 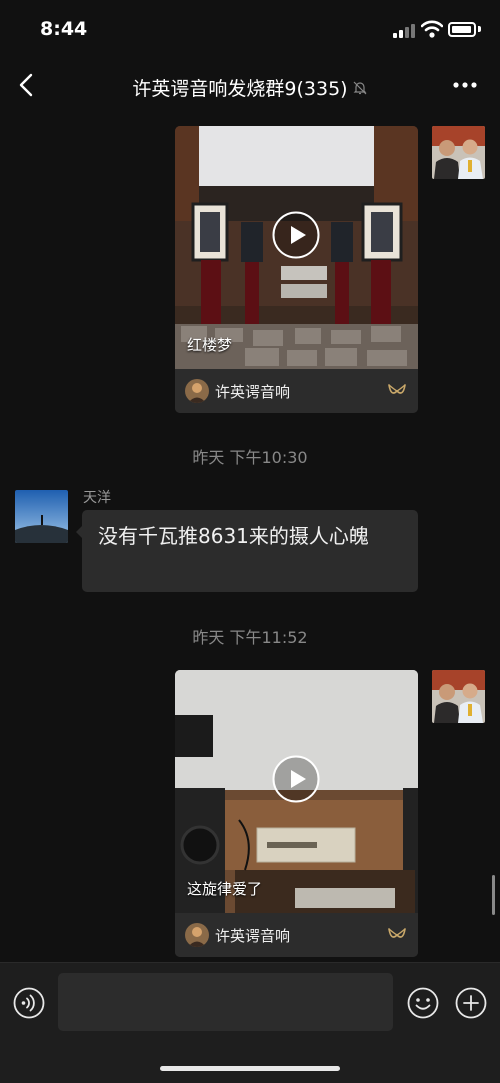 I want to click on video-caption: 这旋律爱了, so click(x=225, y=889).